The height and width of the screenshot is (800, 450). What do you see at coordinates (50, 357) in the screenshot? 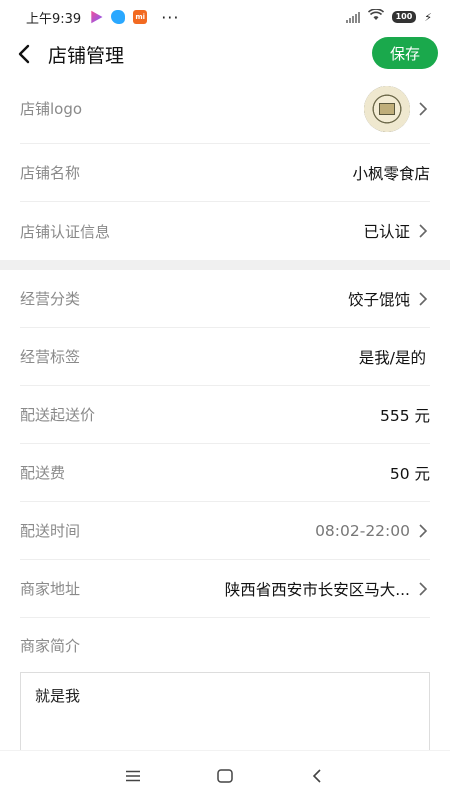
I see `row-label: 经营标签` at bounding box center [50, 357].